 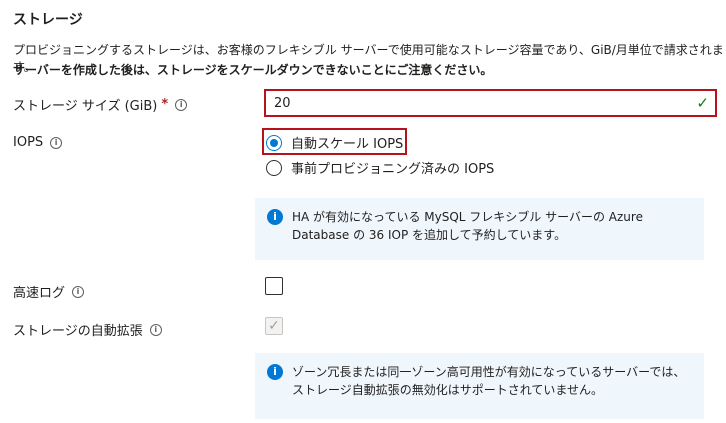 What do you see at coordinates (274, 167) in the screenshot?
I see `radio-unselected-icon` at bounding box center [274, 167].